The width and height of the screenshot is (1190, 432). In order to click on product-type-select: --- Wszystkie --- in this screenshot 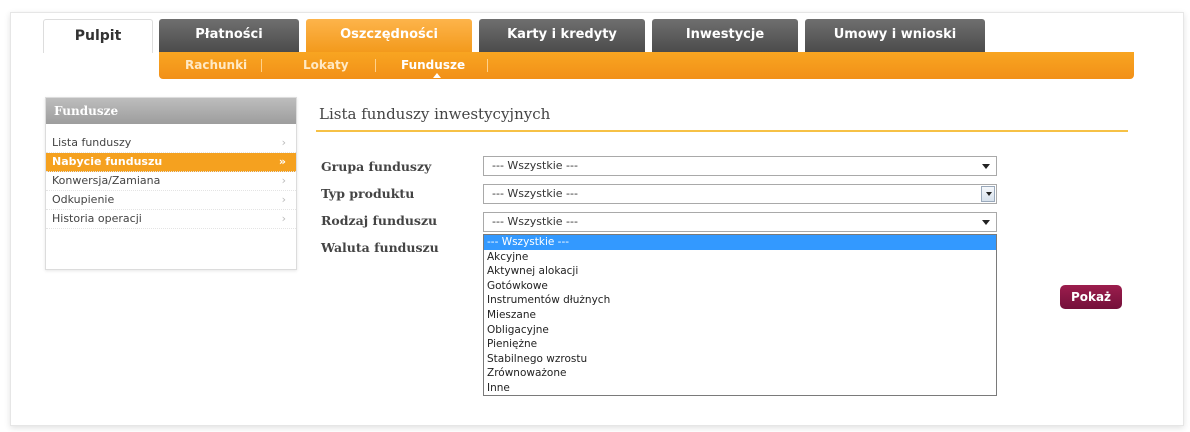, I will do `click(740, 194)`.